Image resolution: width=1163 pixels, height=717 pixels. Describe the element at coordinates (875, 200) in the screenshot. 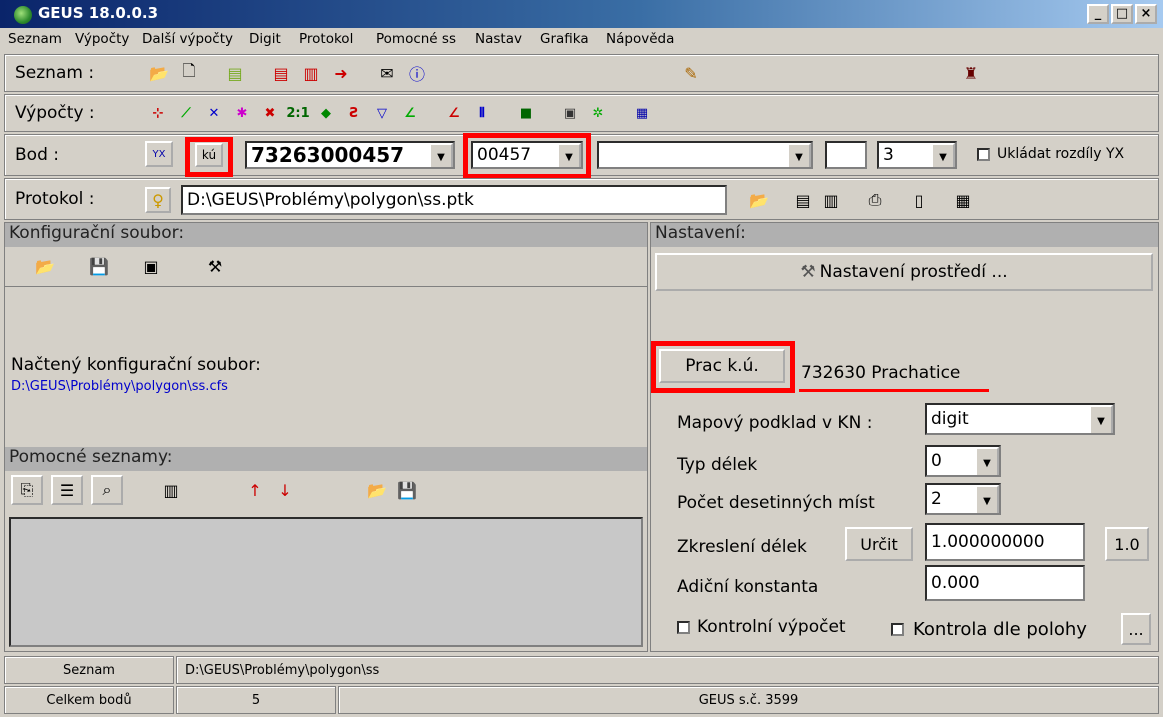

I see `print-icon: ⎙` at that location.